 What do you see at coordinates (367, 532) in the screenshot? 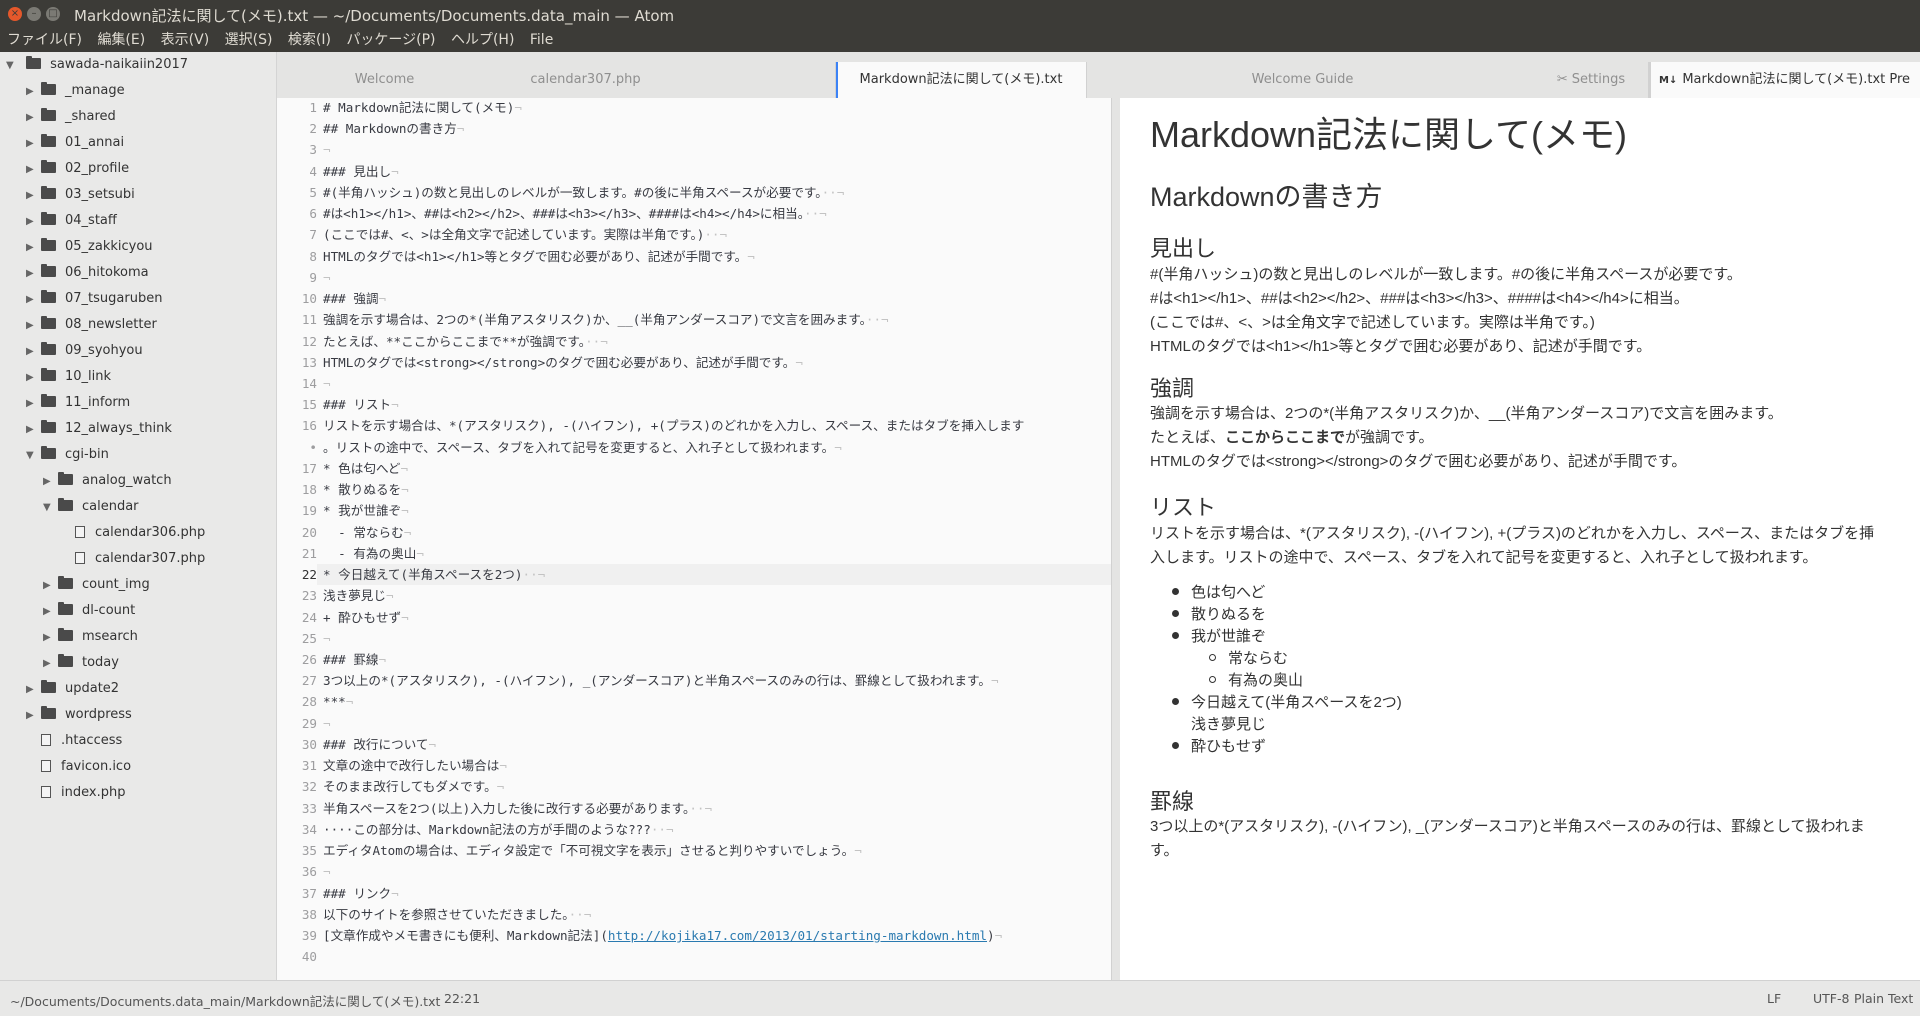
I see `code-line: - 常ならむ¬` at bounding box center [367, 532].